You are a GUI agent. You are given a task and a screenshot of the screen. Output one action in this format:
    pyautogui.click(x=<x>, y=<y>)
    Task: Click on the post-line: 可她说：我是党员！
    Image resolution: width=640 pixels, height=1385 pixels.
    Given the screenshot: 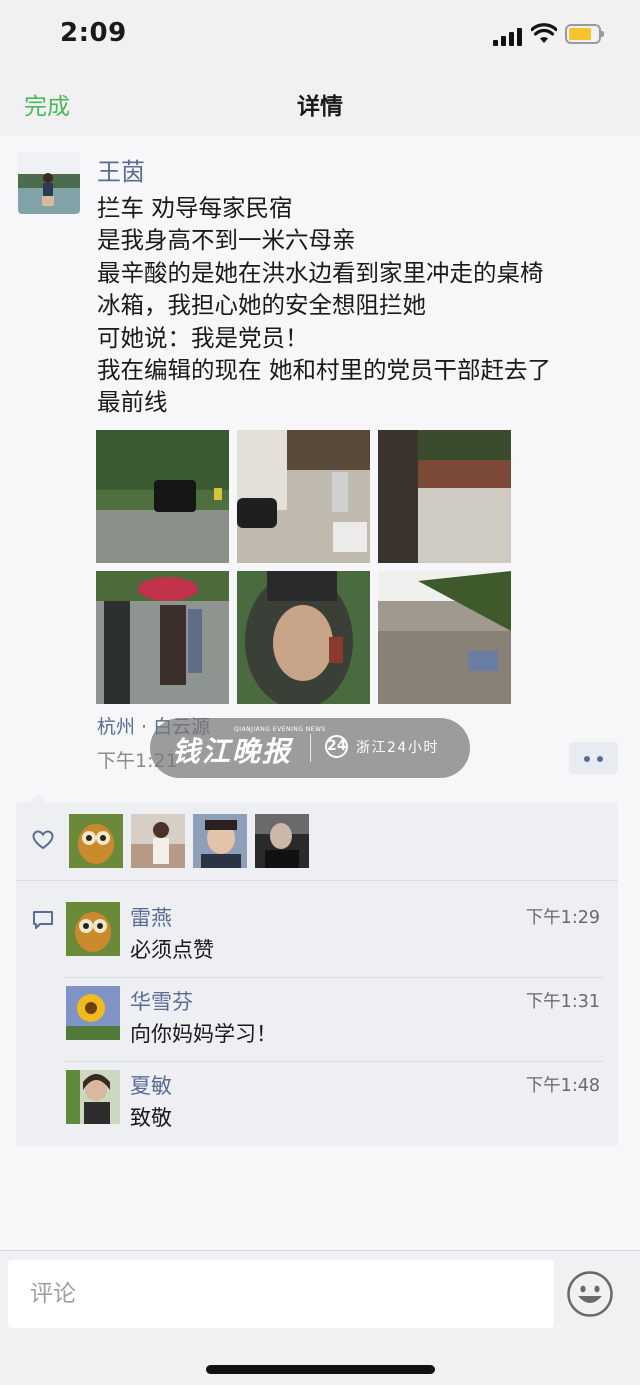 What is the action you would take?
    pyautogui.click(x=203, y=337)
    